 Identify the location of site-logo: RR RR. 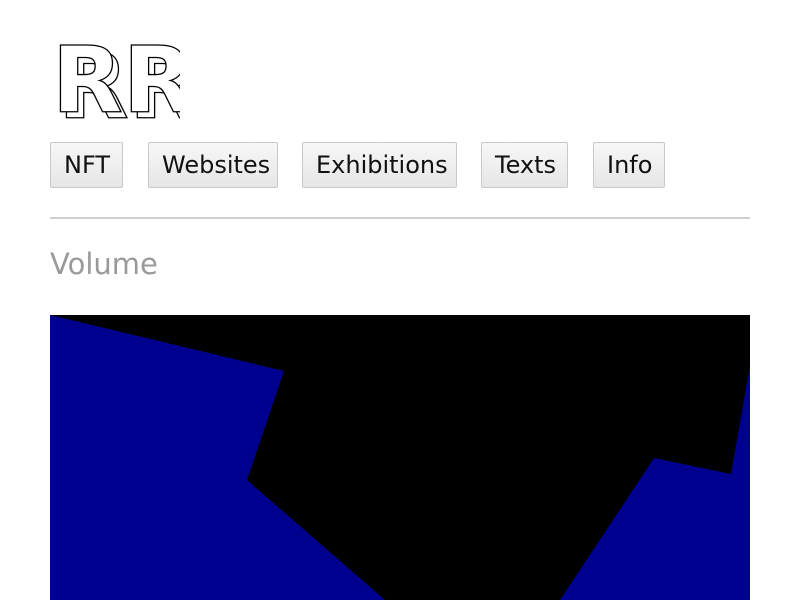
(115, 76).